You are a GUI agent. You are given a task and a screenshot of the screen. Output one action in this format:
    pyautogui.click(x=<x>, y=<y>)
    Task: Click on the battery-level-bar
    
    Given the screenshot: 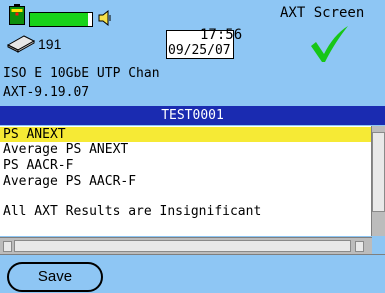 What is the action you would take?
    pyautogui.click(x=61, y=19)
    